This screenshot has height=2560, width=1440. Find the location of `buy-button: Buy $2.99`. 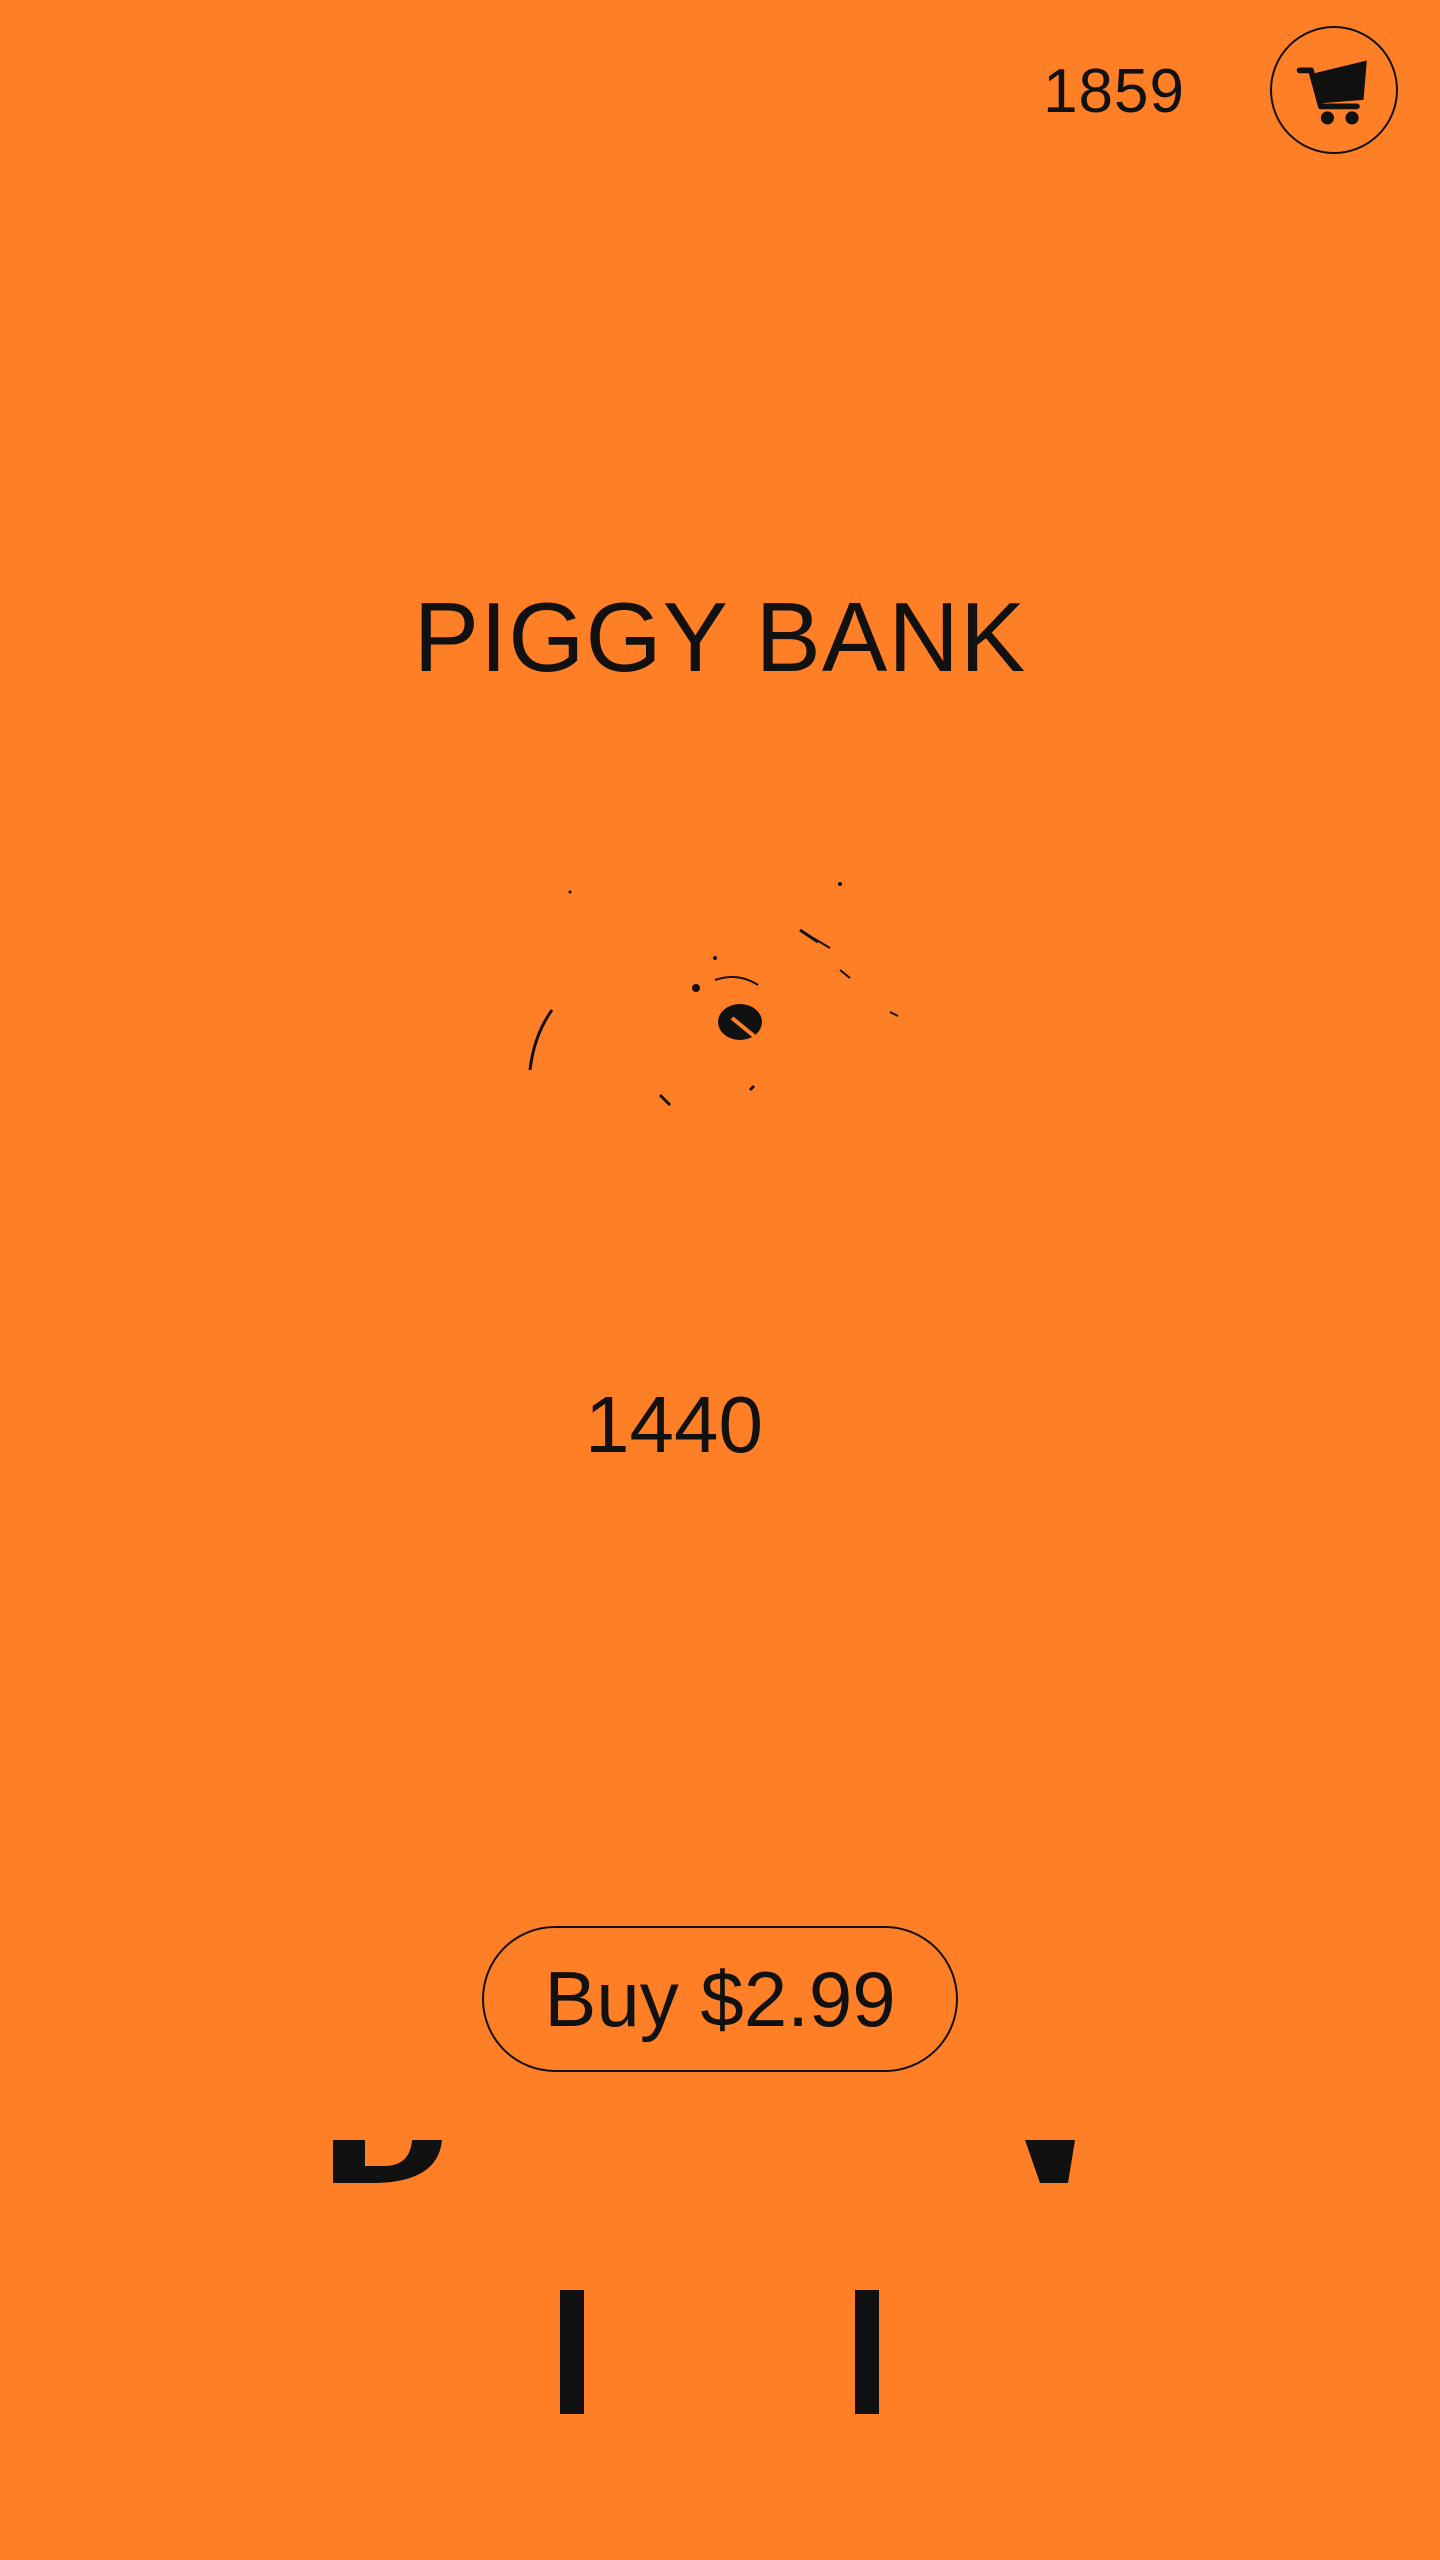

buy-button: Buy $2.99 is located at coordinates (720, 1999).